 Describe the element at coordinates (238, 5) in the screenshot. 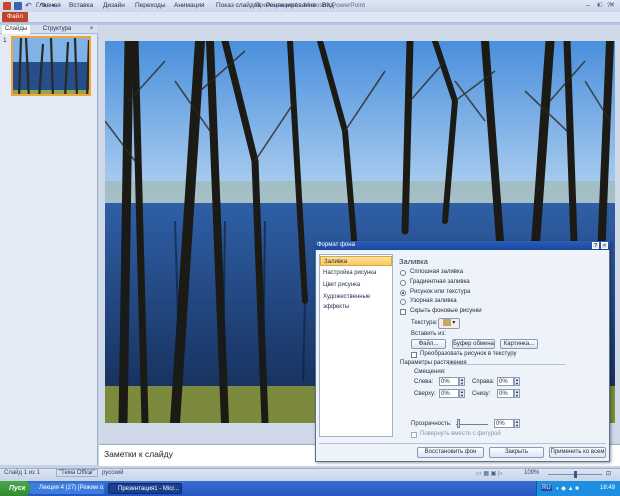

I see `tab-slideshow: Показ слайдов` at that location.